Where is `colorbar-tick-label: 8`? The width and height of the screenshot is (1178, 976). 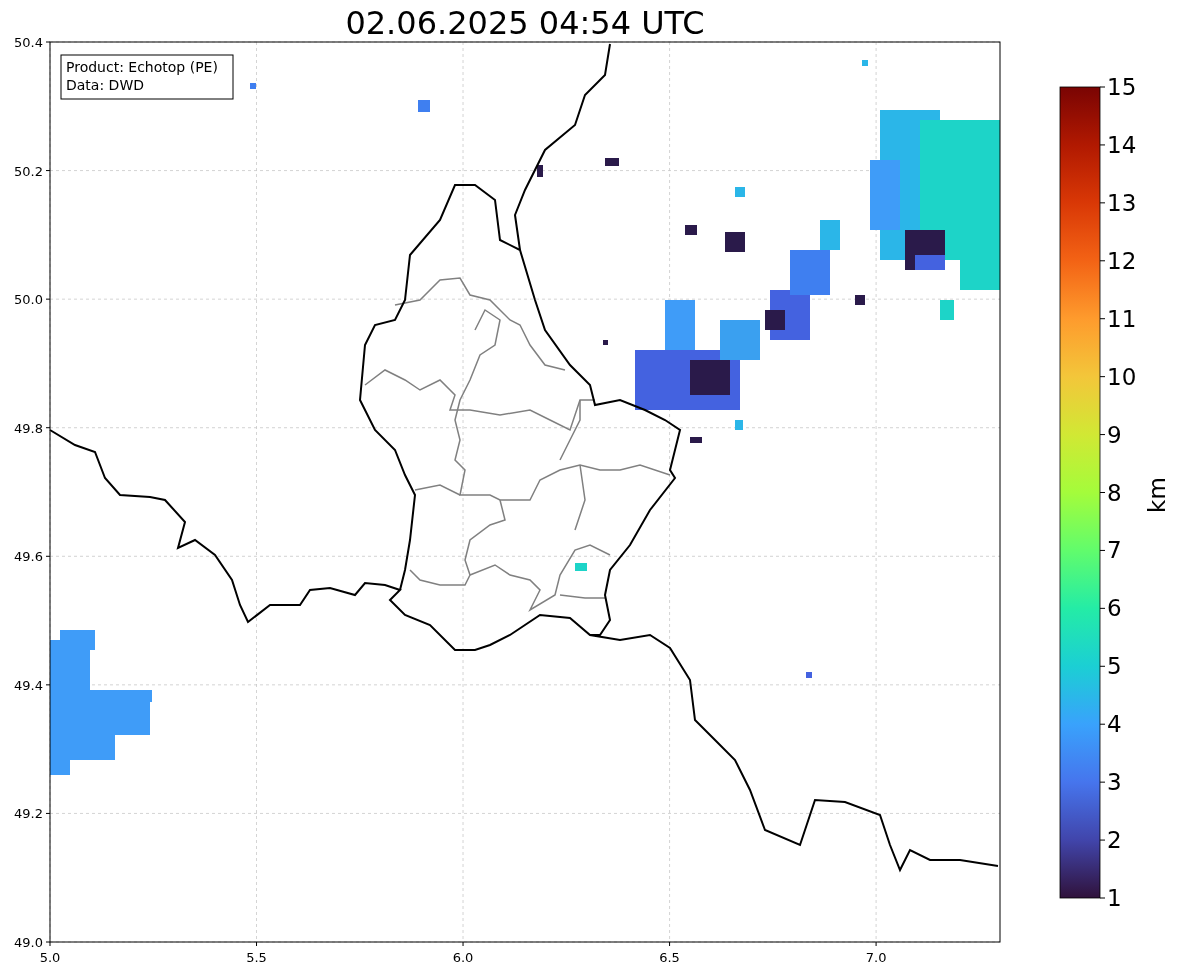
colorbar-tick-label: 8 is located at coordinates (1114, 492).